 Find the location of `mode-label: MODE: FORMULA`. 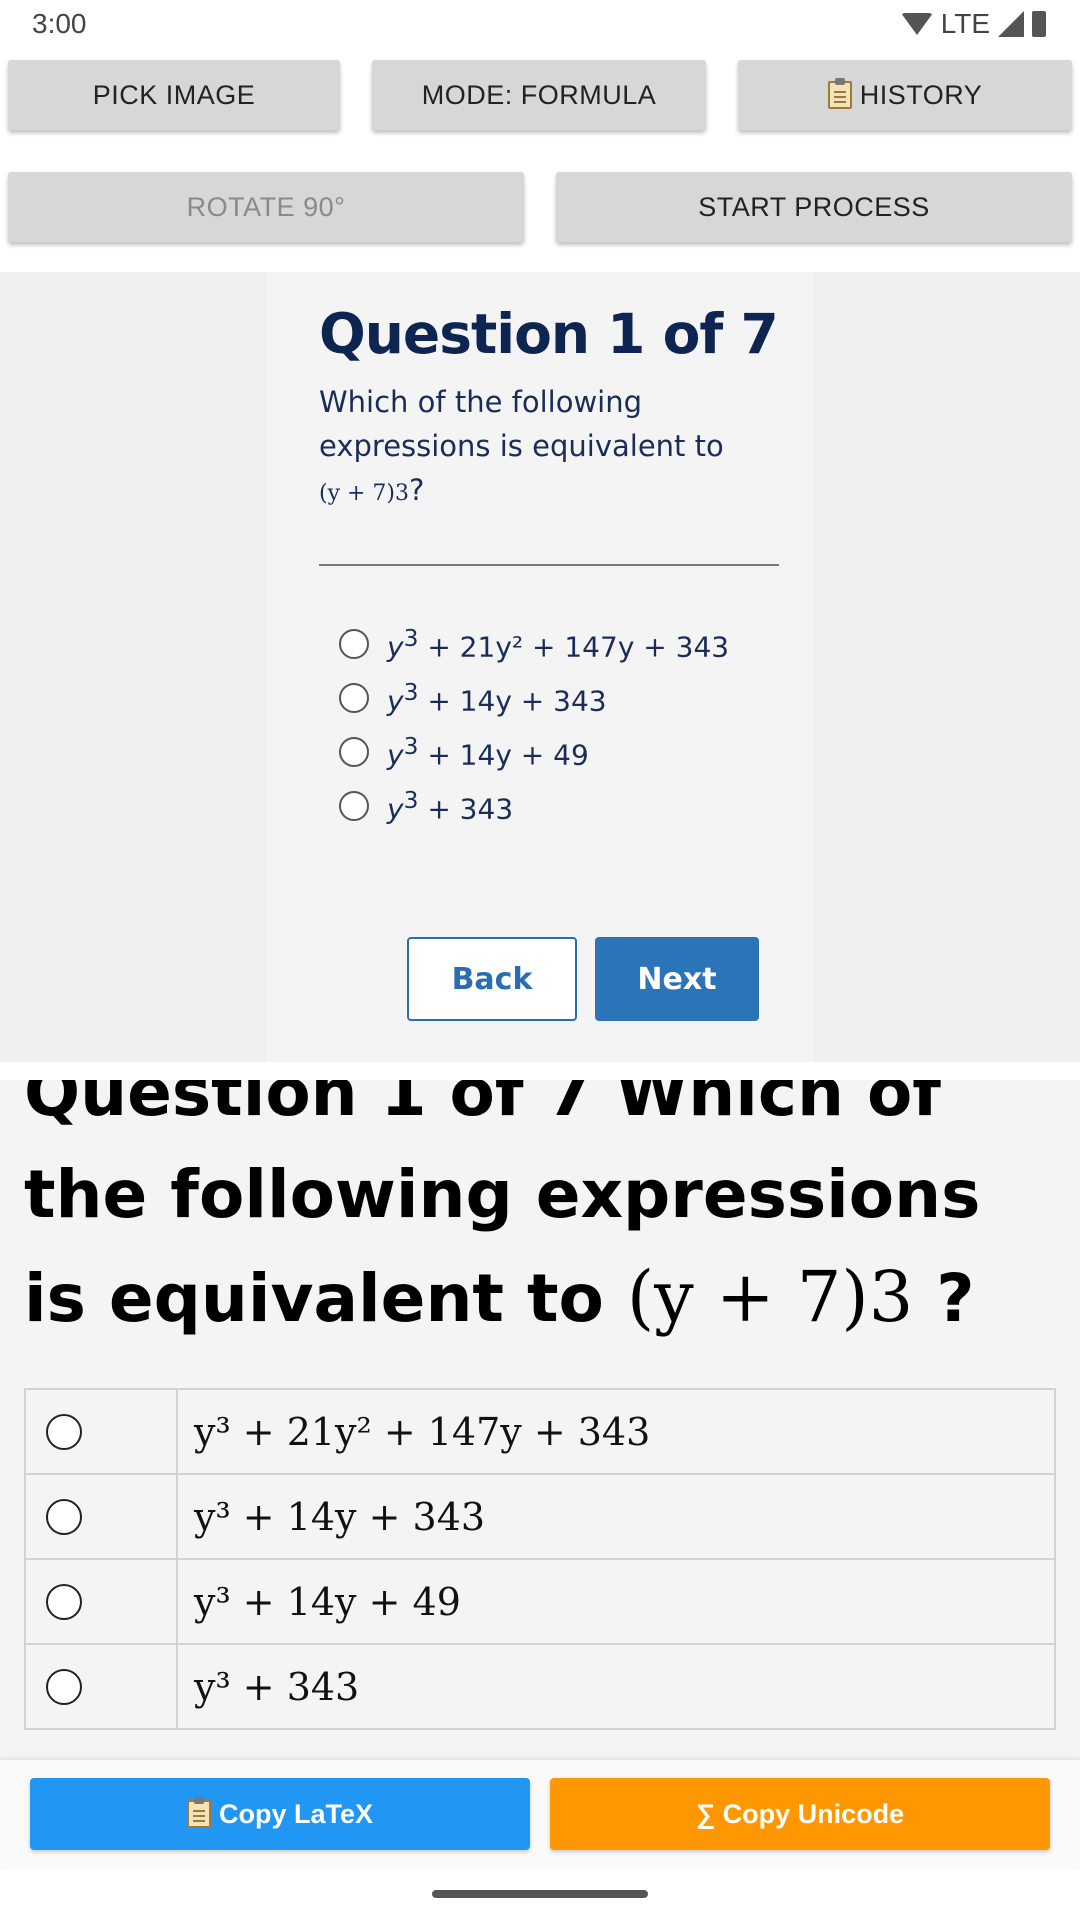

mode-label: MODE: FORMULA is located at coordinates (539, 94).